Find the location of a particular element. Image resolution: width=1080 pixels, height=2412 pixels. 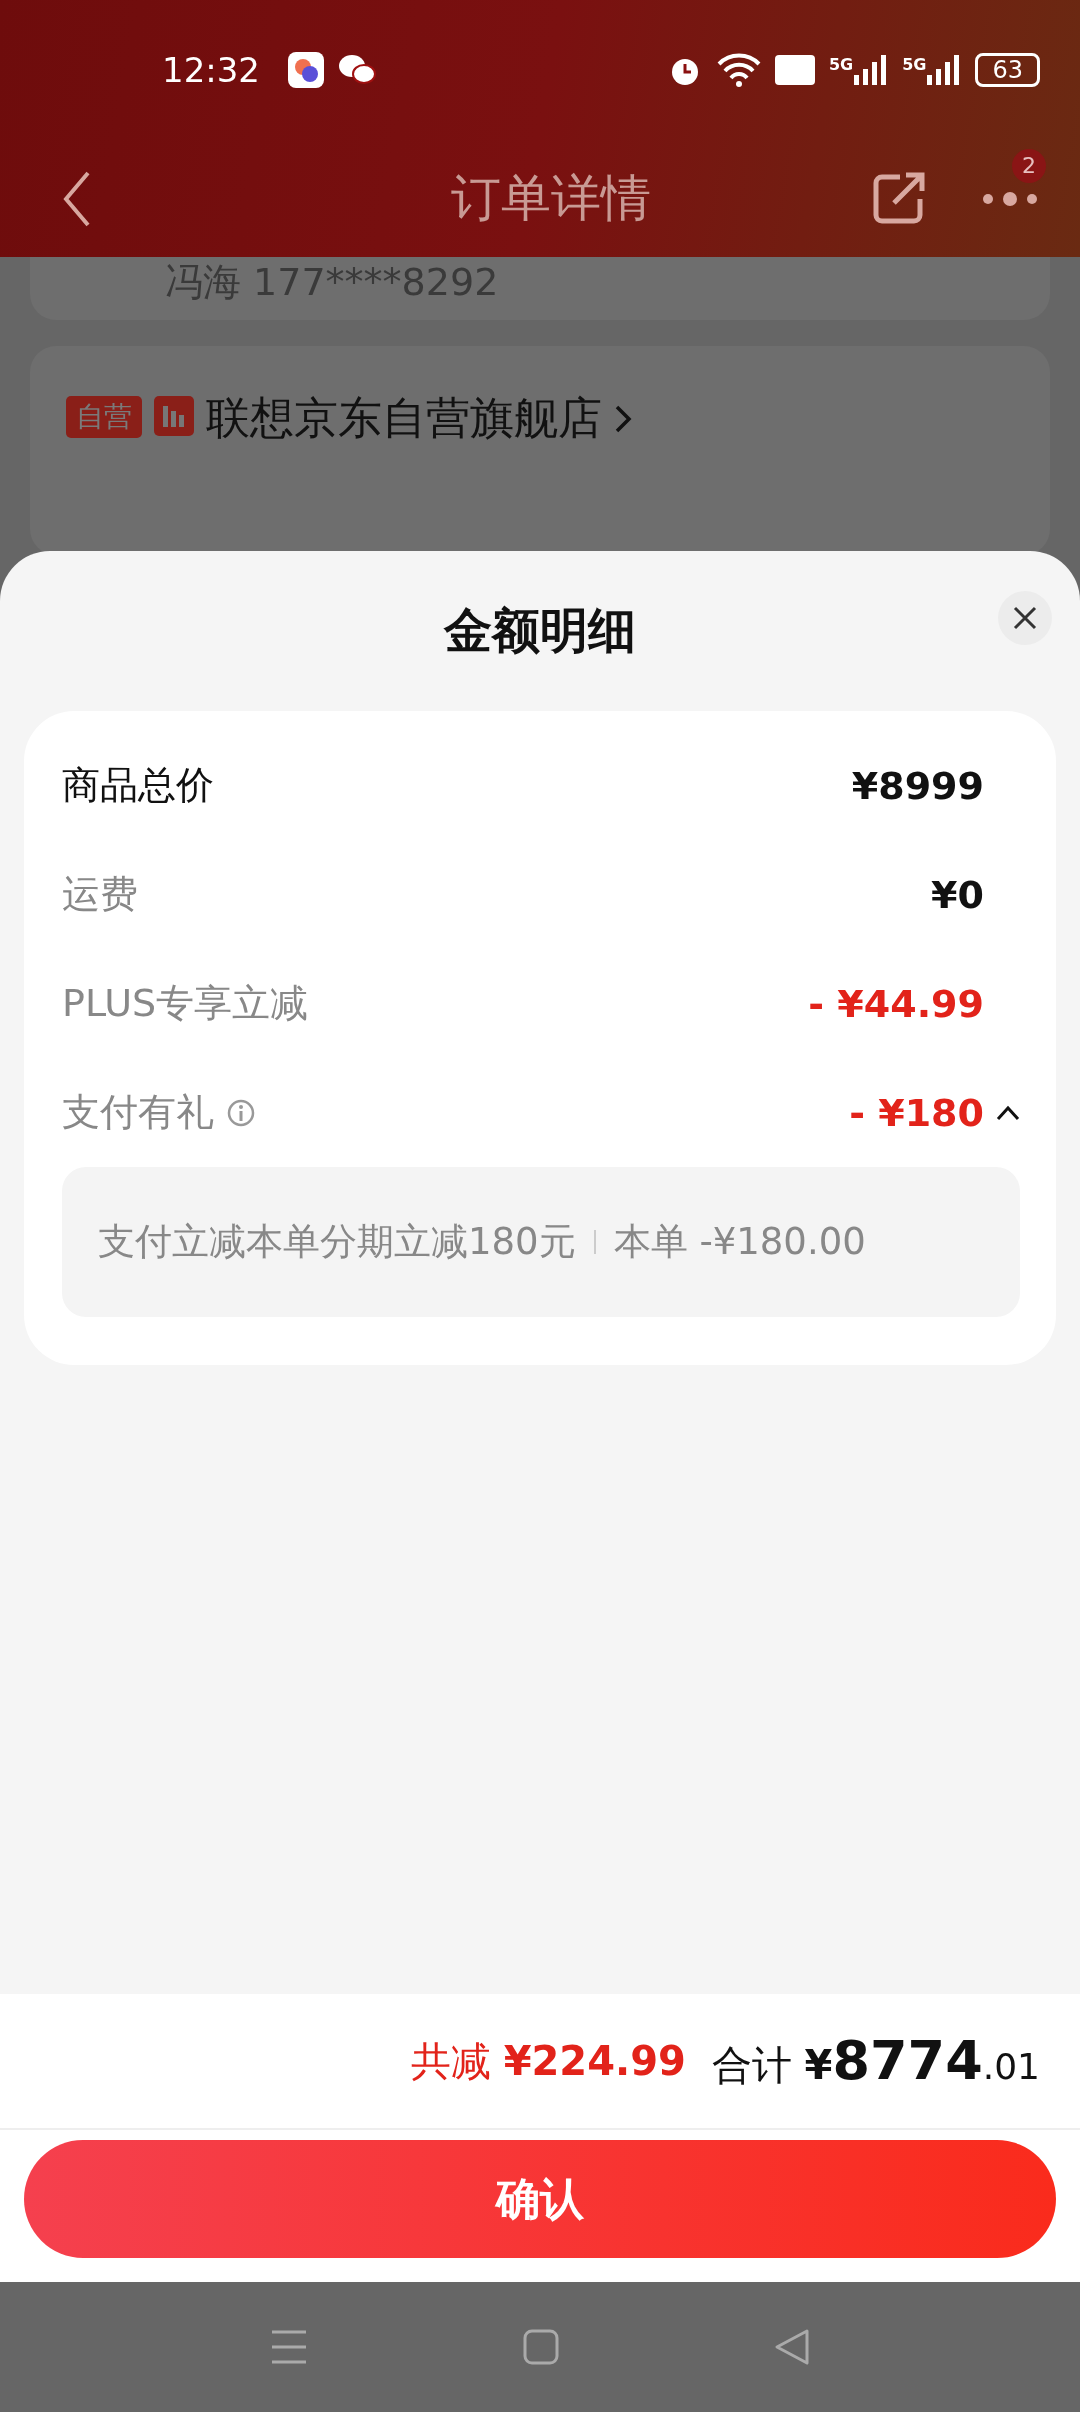

promo-detail-amount: 本单 -¥180.00 is located at coordinates (739, 1242).